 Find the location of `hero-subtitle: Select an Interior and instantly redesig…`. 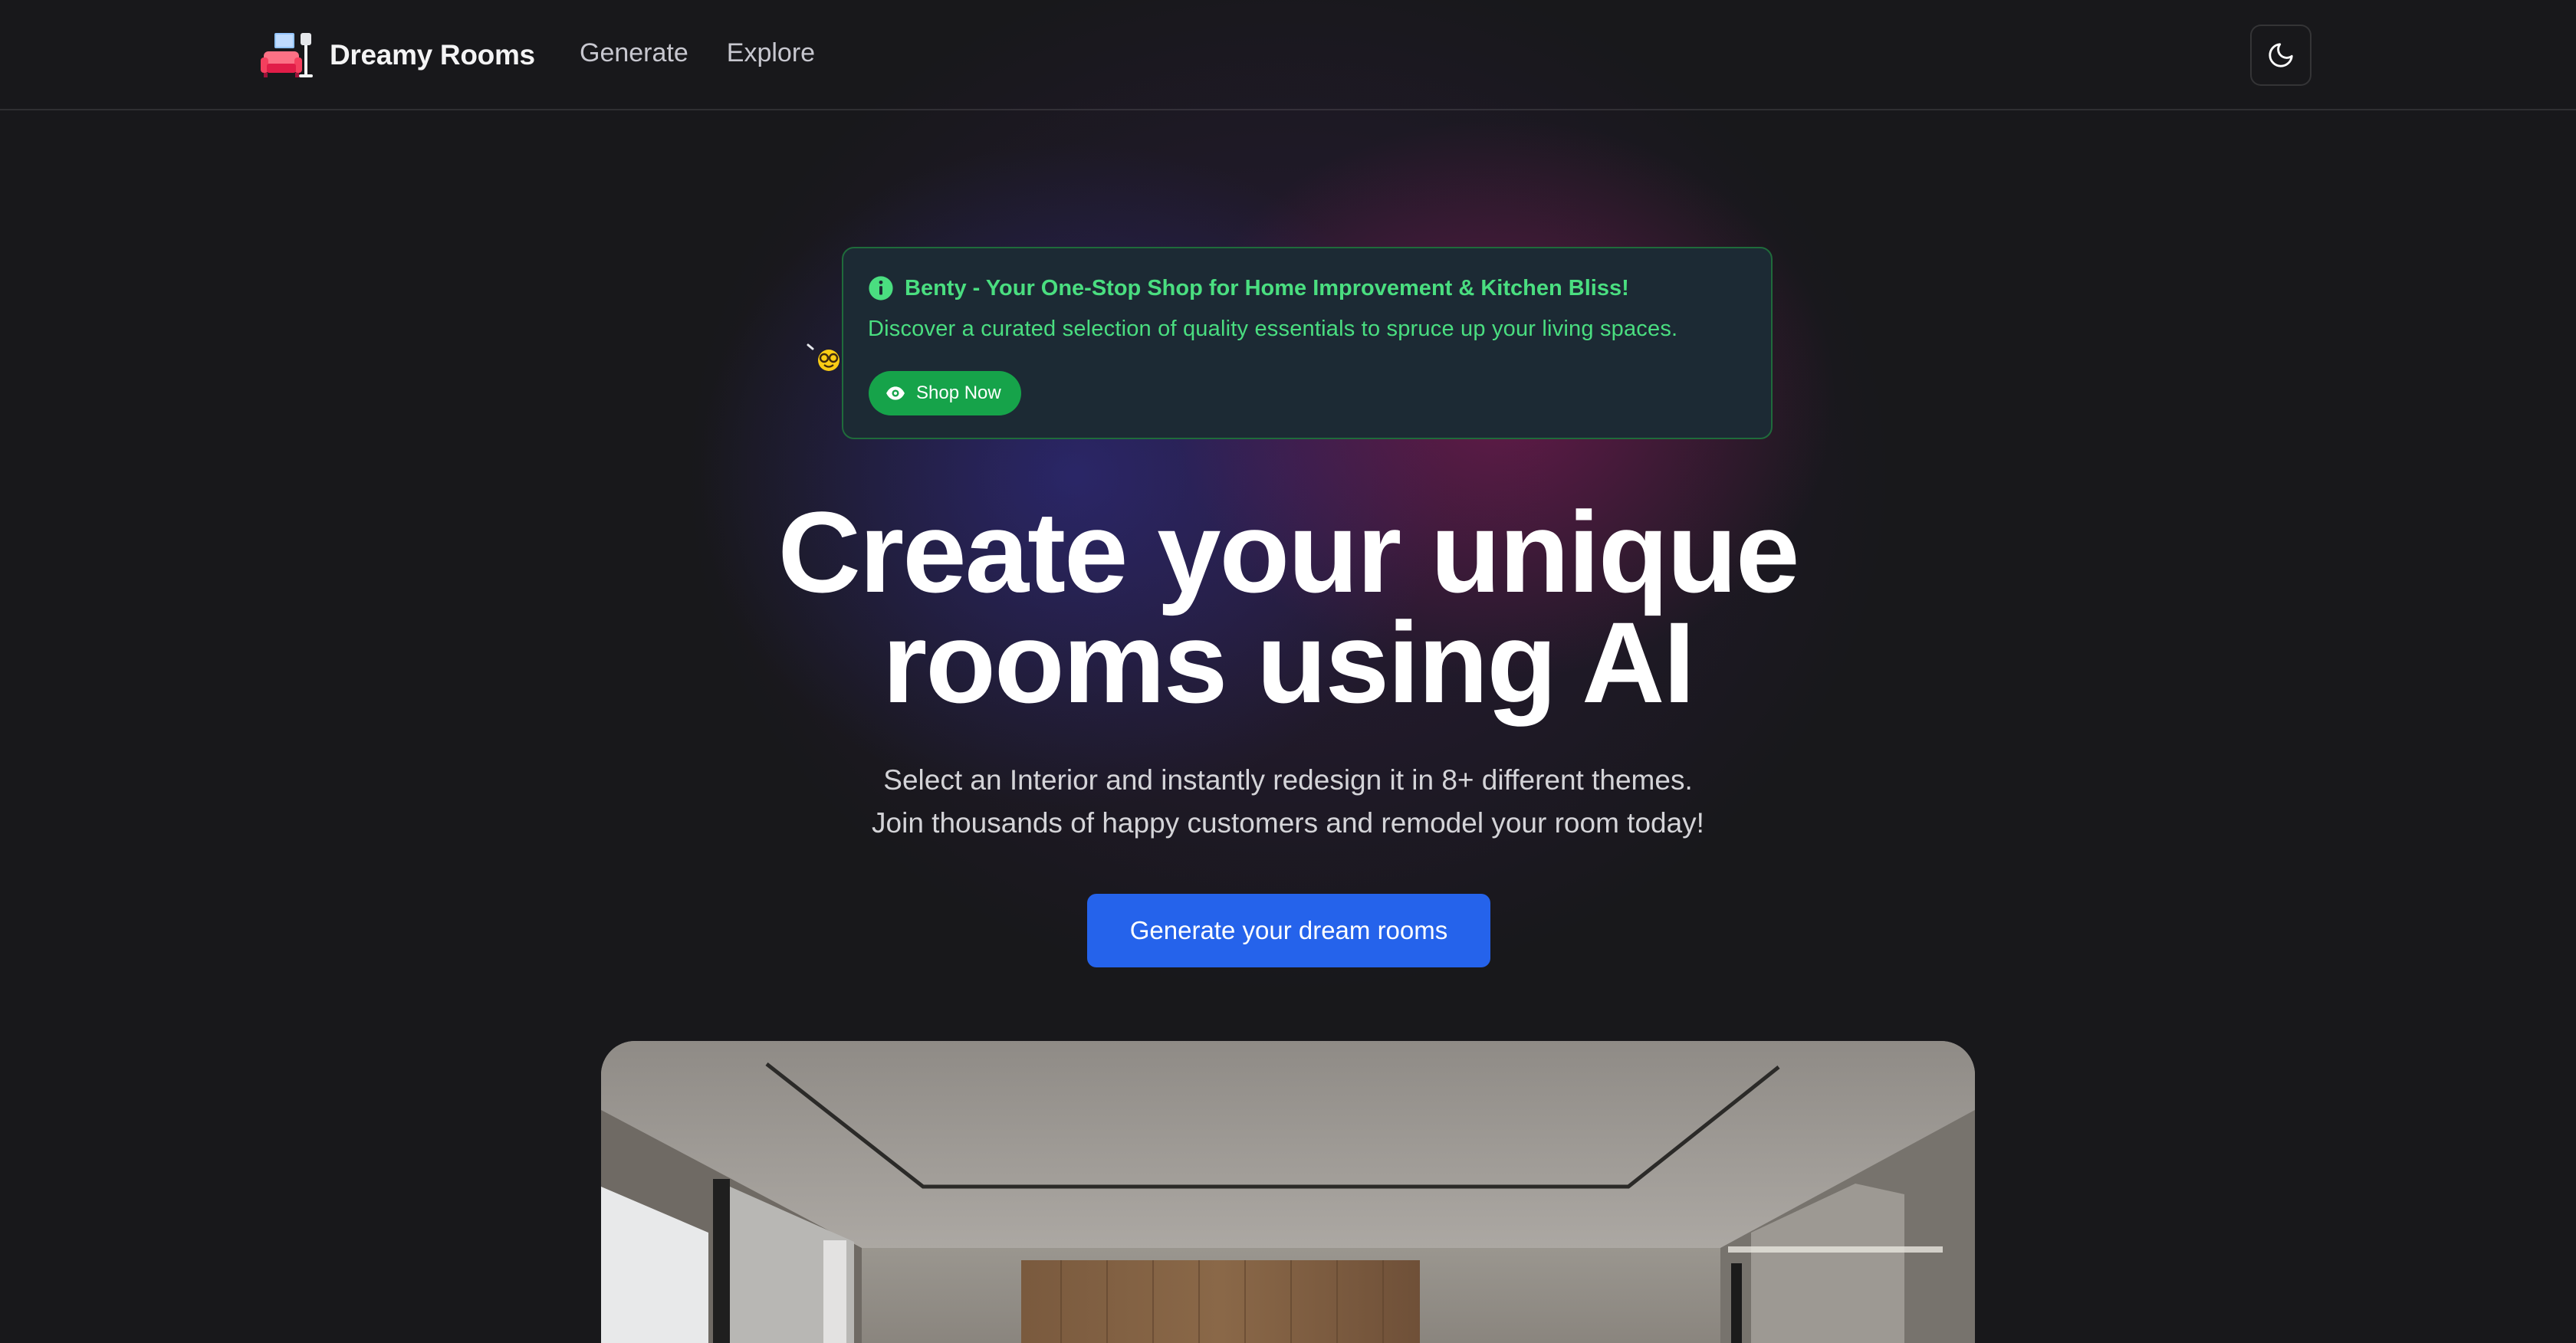

hero-subtitle: Select an Interior and instantly redesig… is located at coordinates (1288, 802).